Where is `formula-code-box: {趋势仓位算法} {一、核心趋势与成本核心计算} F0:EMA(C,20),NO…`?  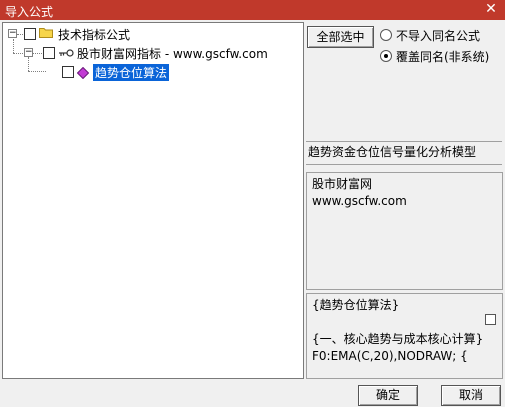
formula-code-box: {趋势仓位算法} {一、核心趋势与成本核心计算} F0:EMA(C,20),NO… is located at coordinates (404, 336).